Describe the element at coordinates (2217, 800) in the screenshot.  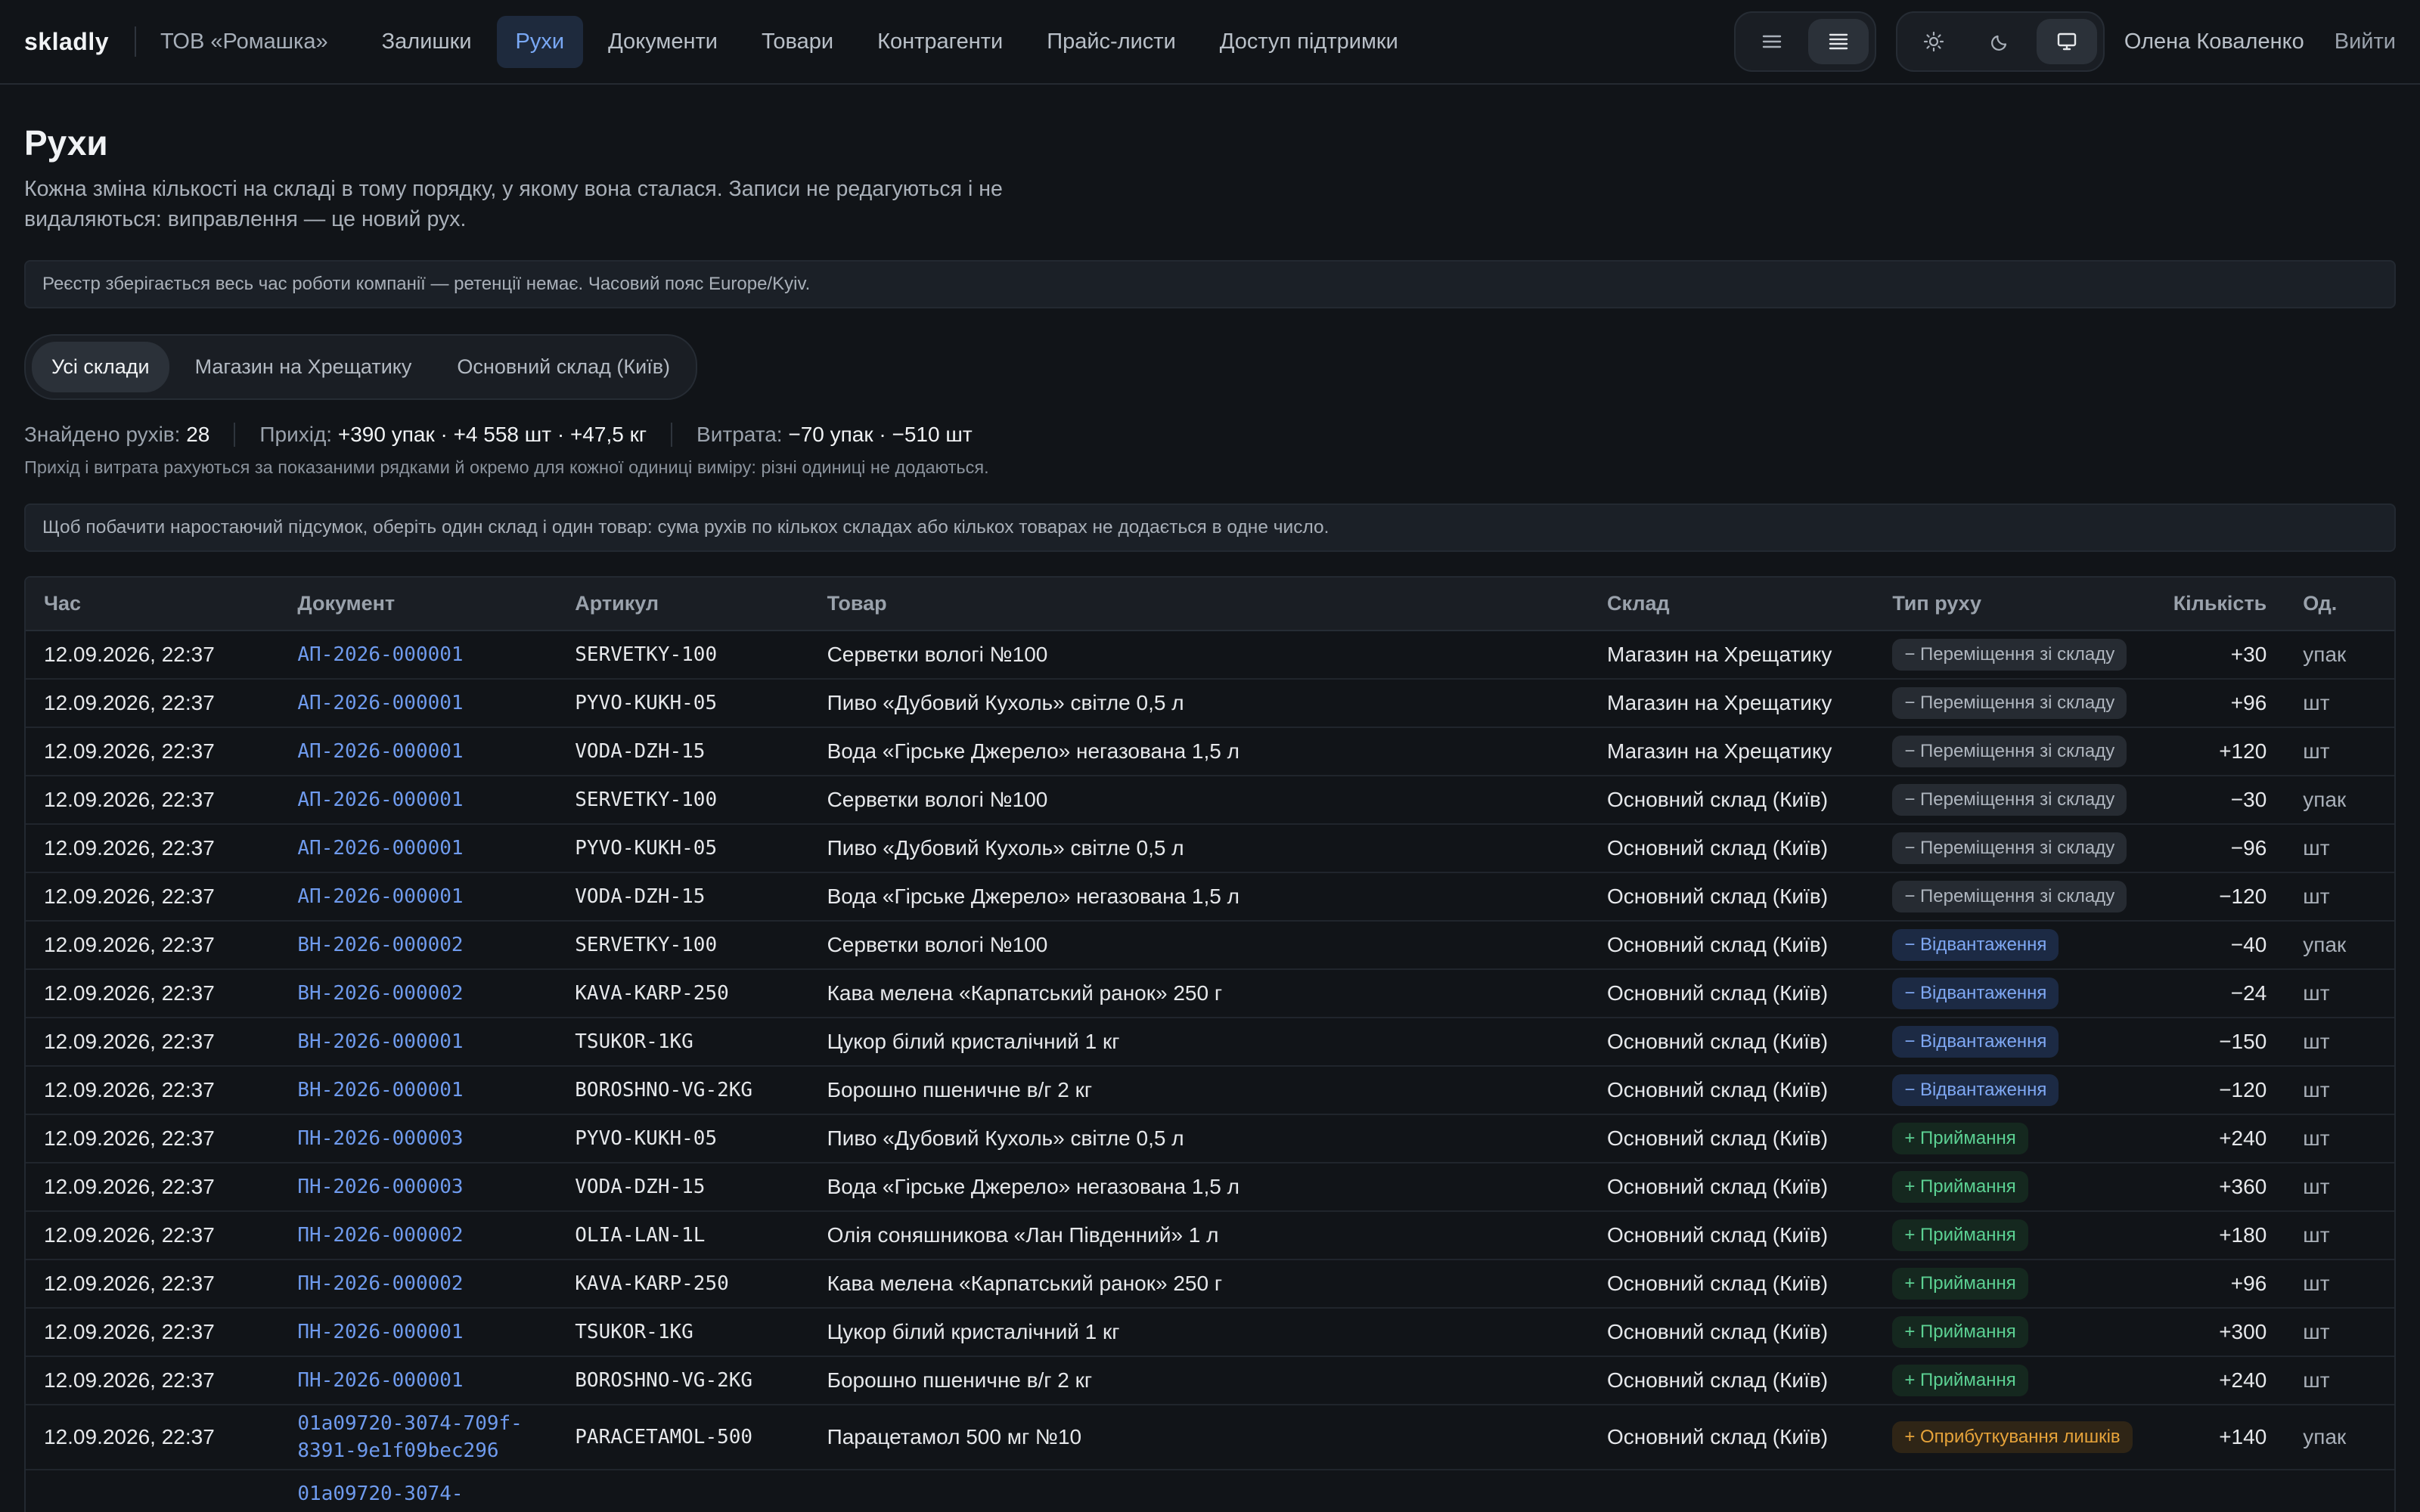
I see `cell-quantity: −30` at that location.